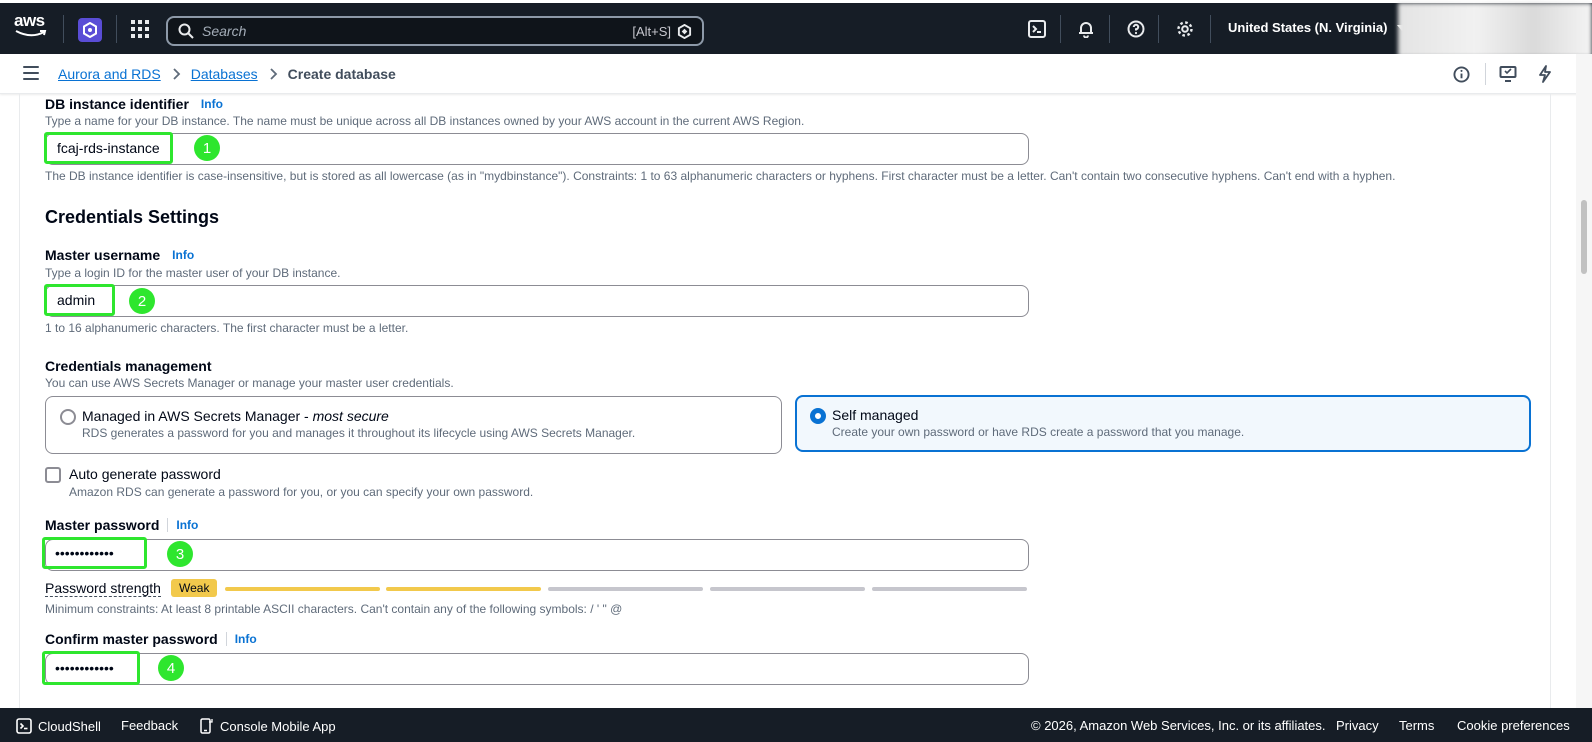 The height and width of the screenshot is (742, 1592). What do you see at coordinates (69, 726) in the screenshot?
I see `footer-cloudshell-label: CloudShell` at bounding box center [69, 726].